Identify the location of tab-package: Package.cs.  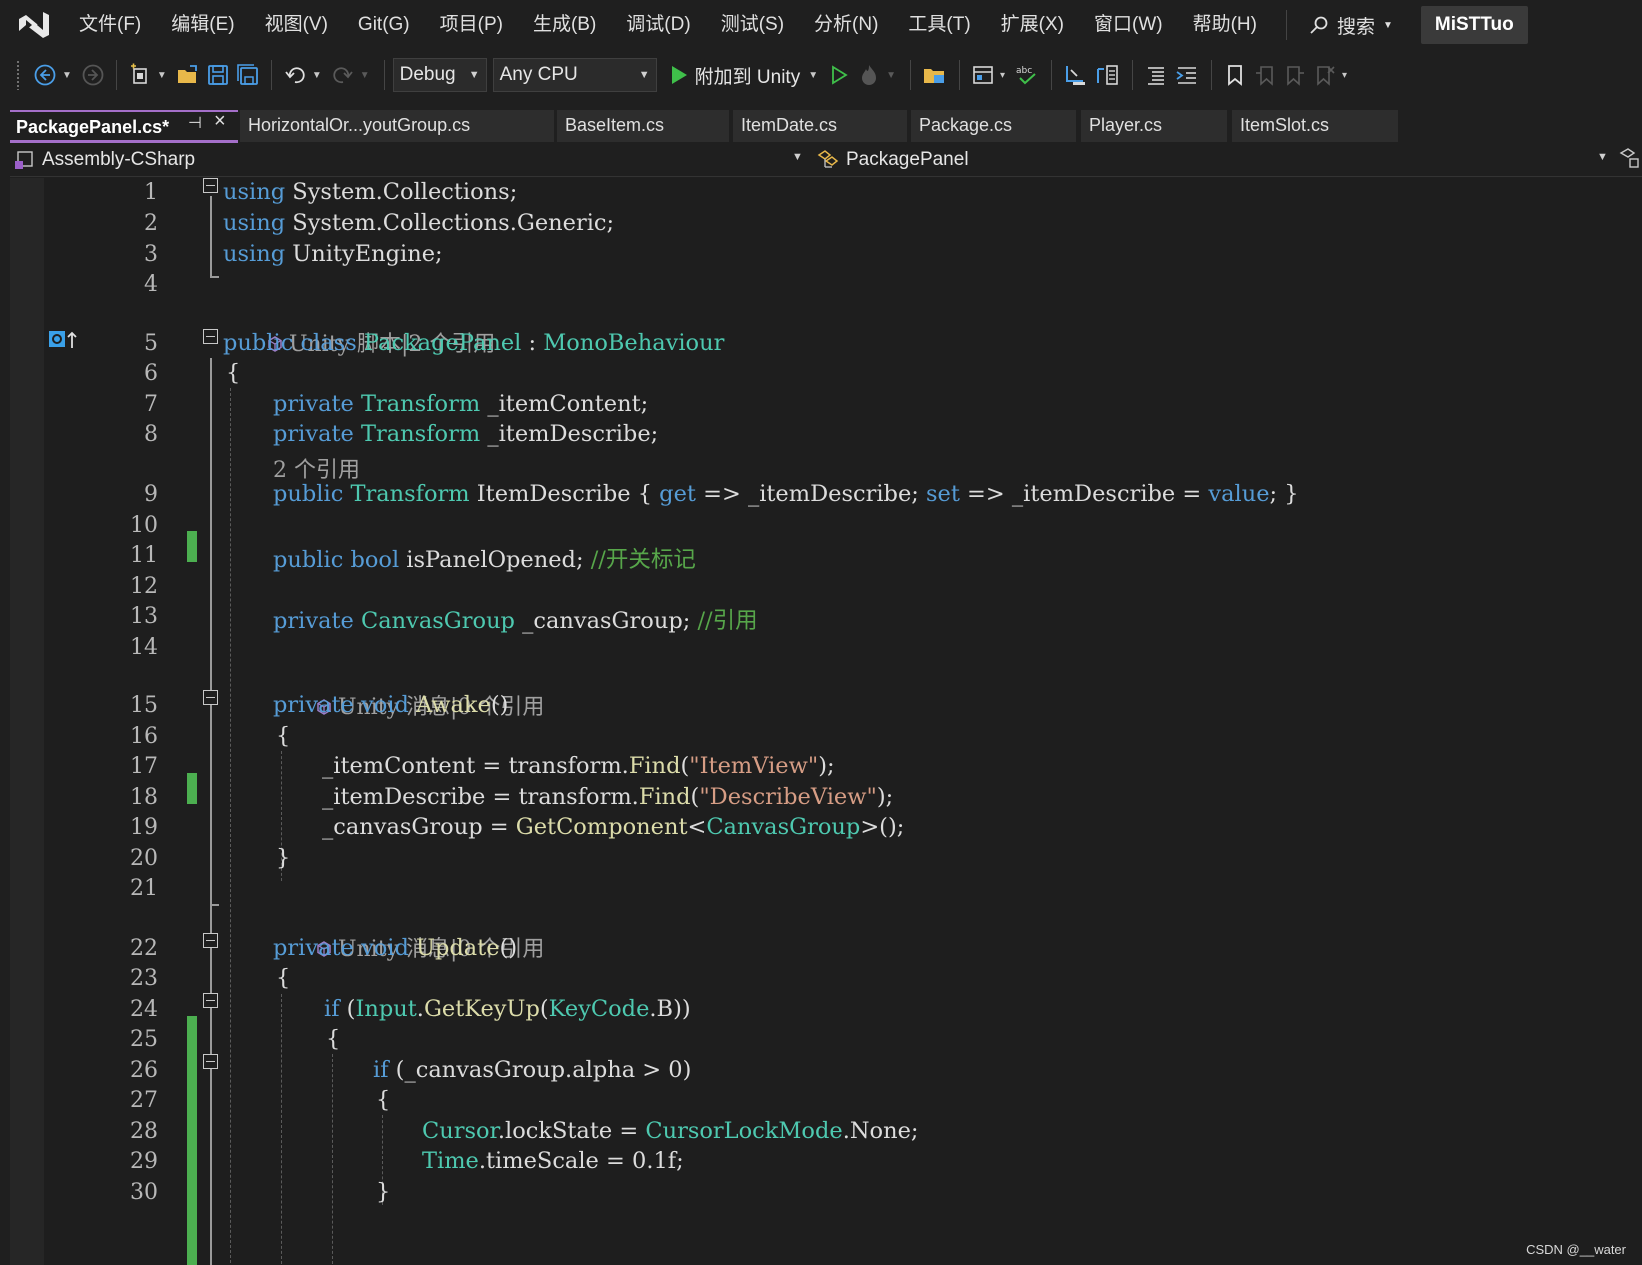
(993, 126).